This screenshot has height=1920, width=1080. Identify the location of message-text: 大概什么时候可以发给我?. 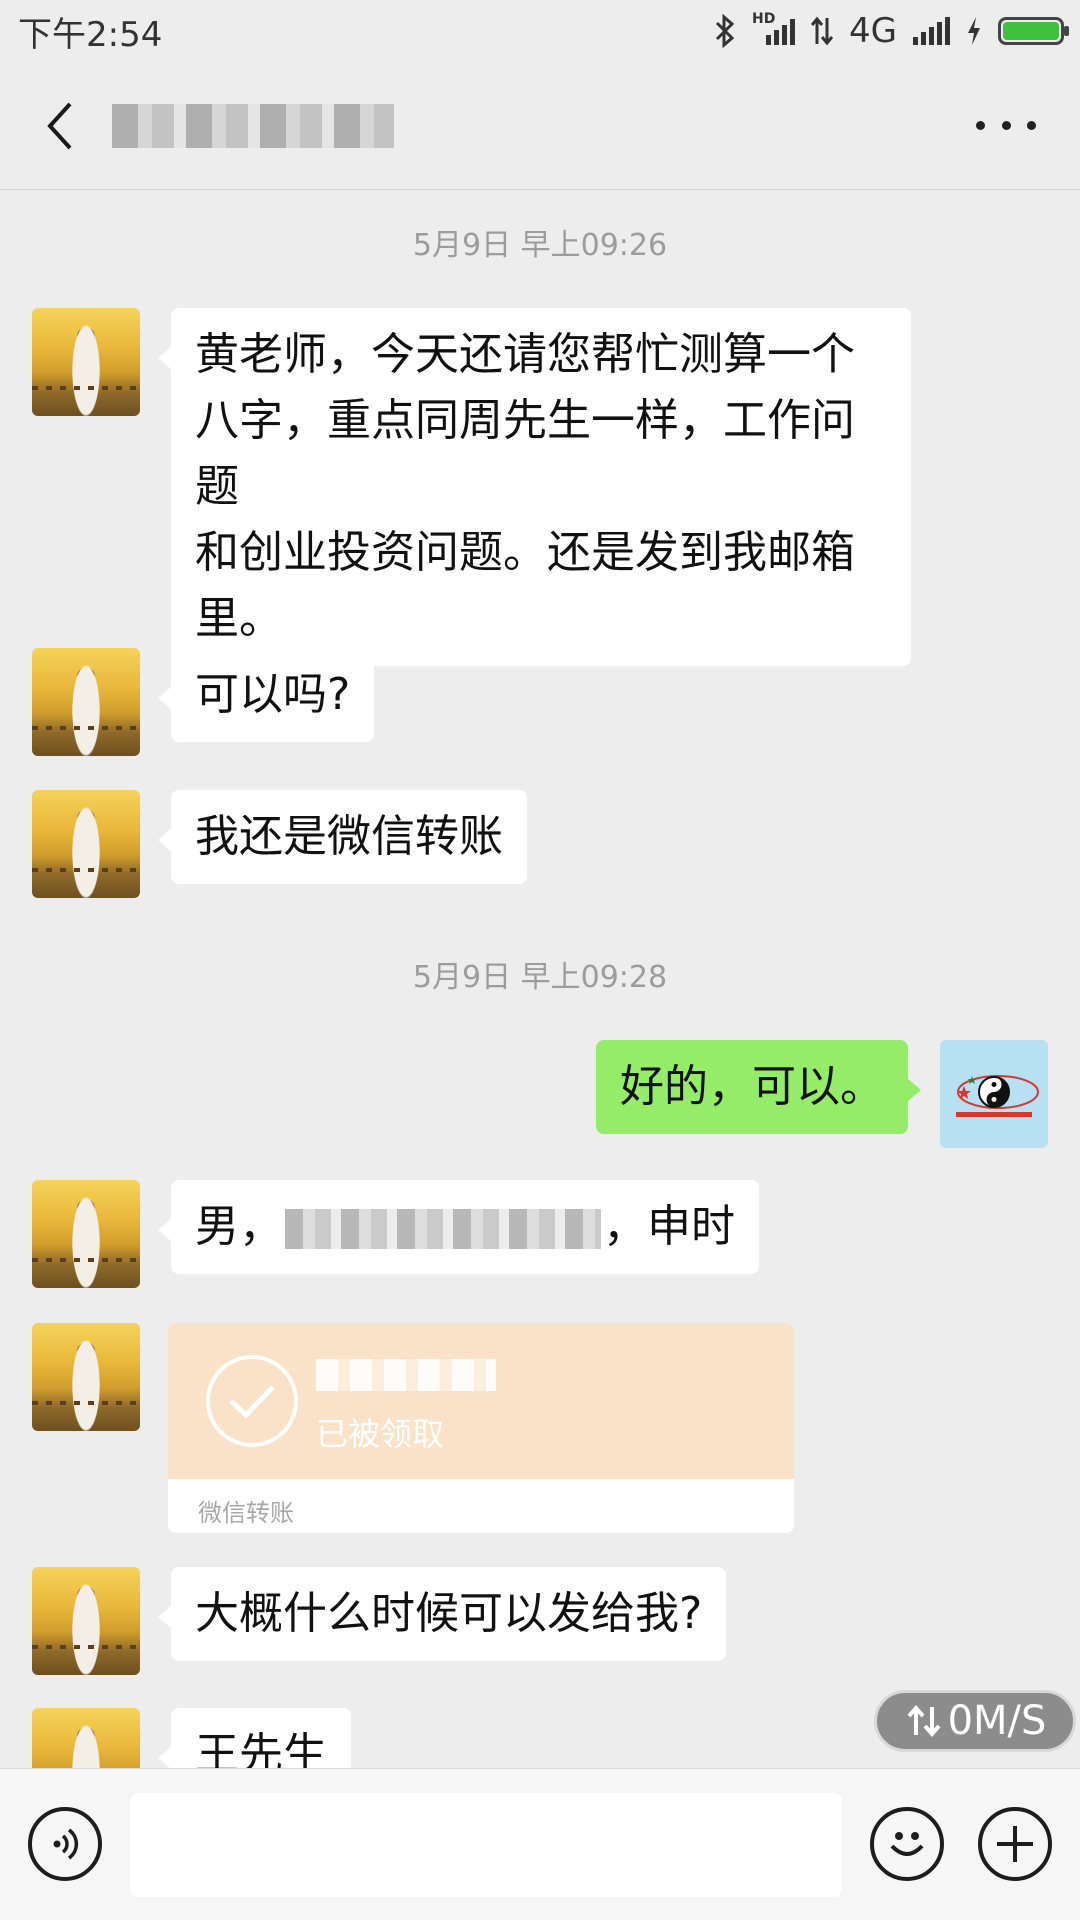
(449, 1613).